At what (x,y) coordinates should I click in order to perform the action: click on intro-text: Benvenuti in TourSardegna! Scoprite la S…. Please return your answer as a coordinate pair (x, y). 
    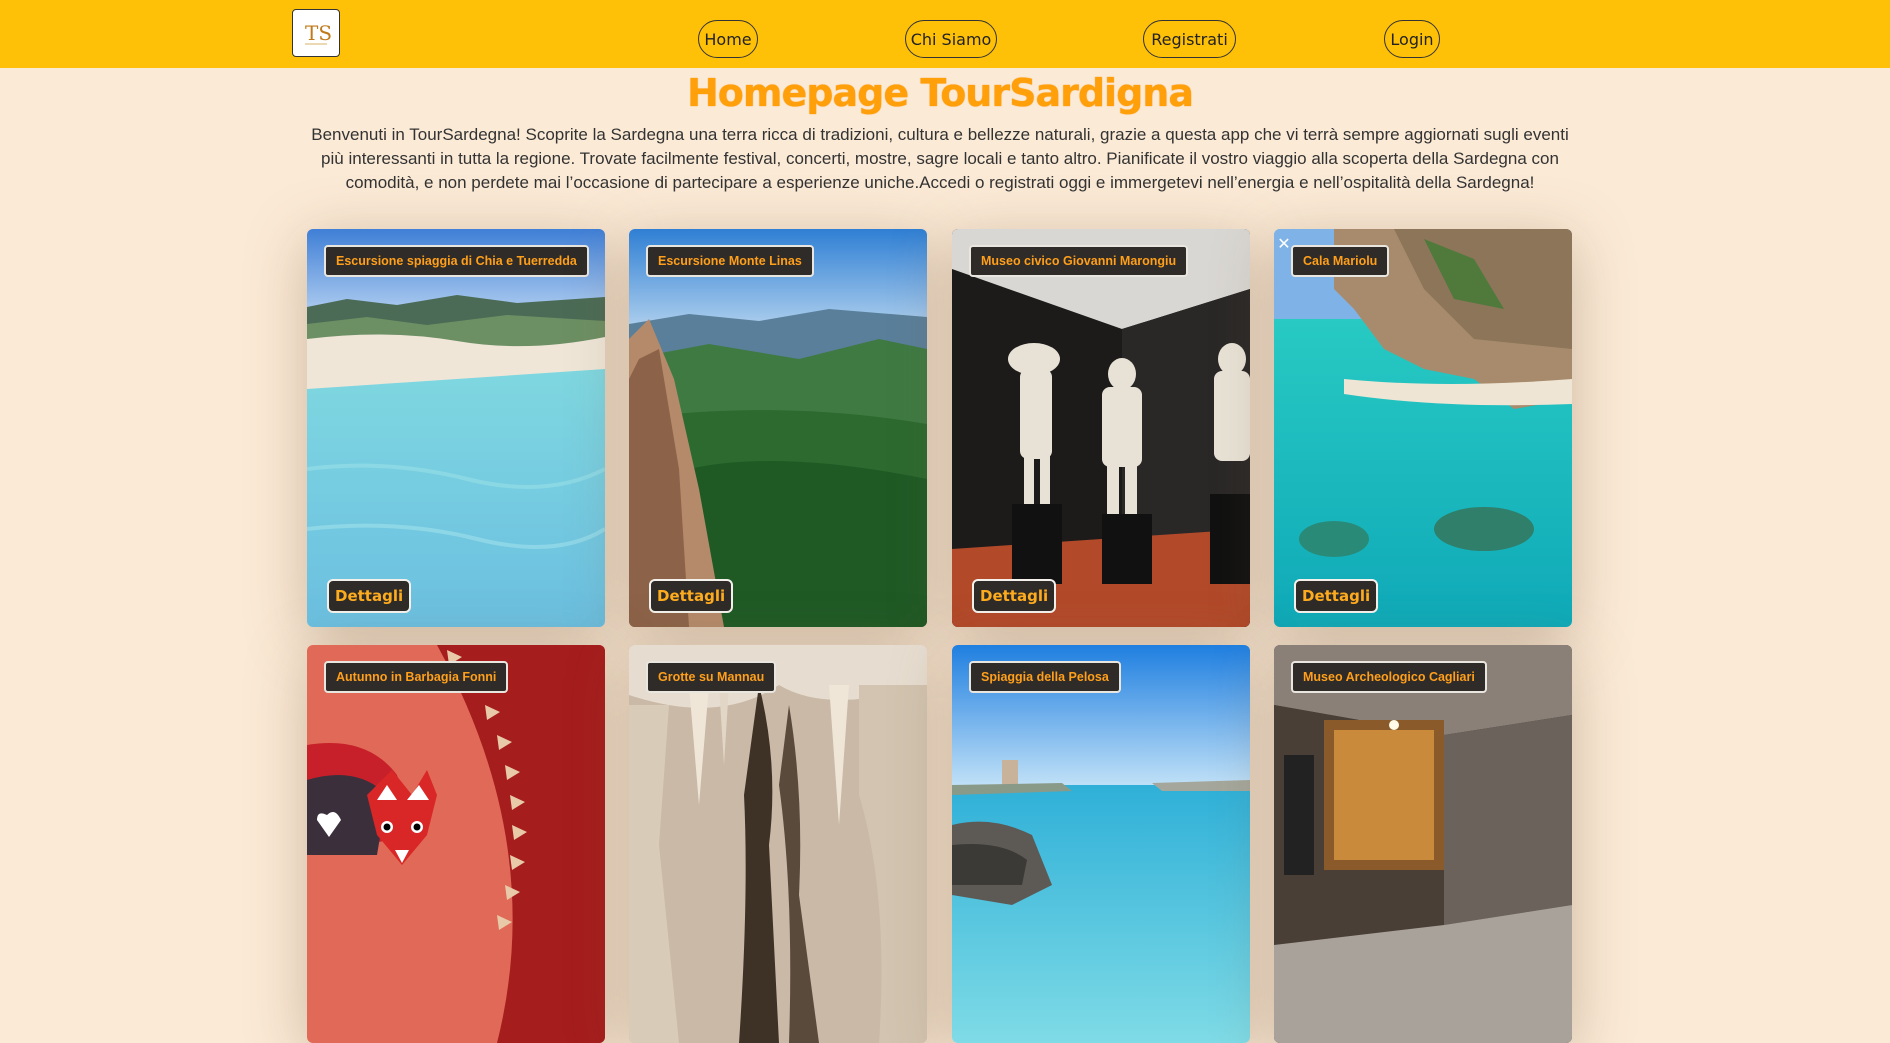
    Looking at the image, I should click on (940, 158).